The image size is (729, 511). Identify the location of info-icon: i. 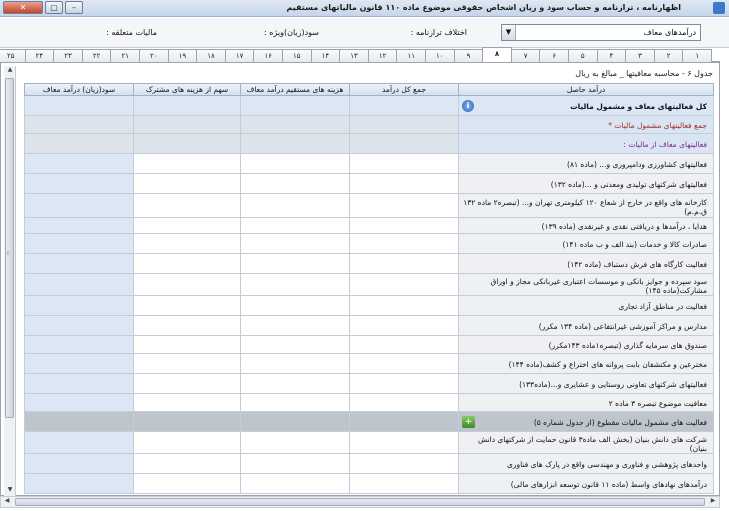
(468, 105).